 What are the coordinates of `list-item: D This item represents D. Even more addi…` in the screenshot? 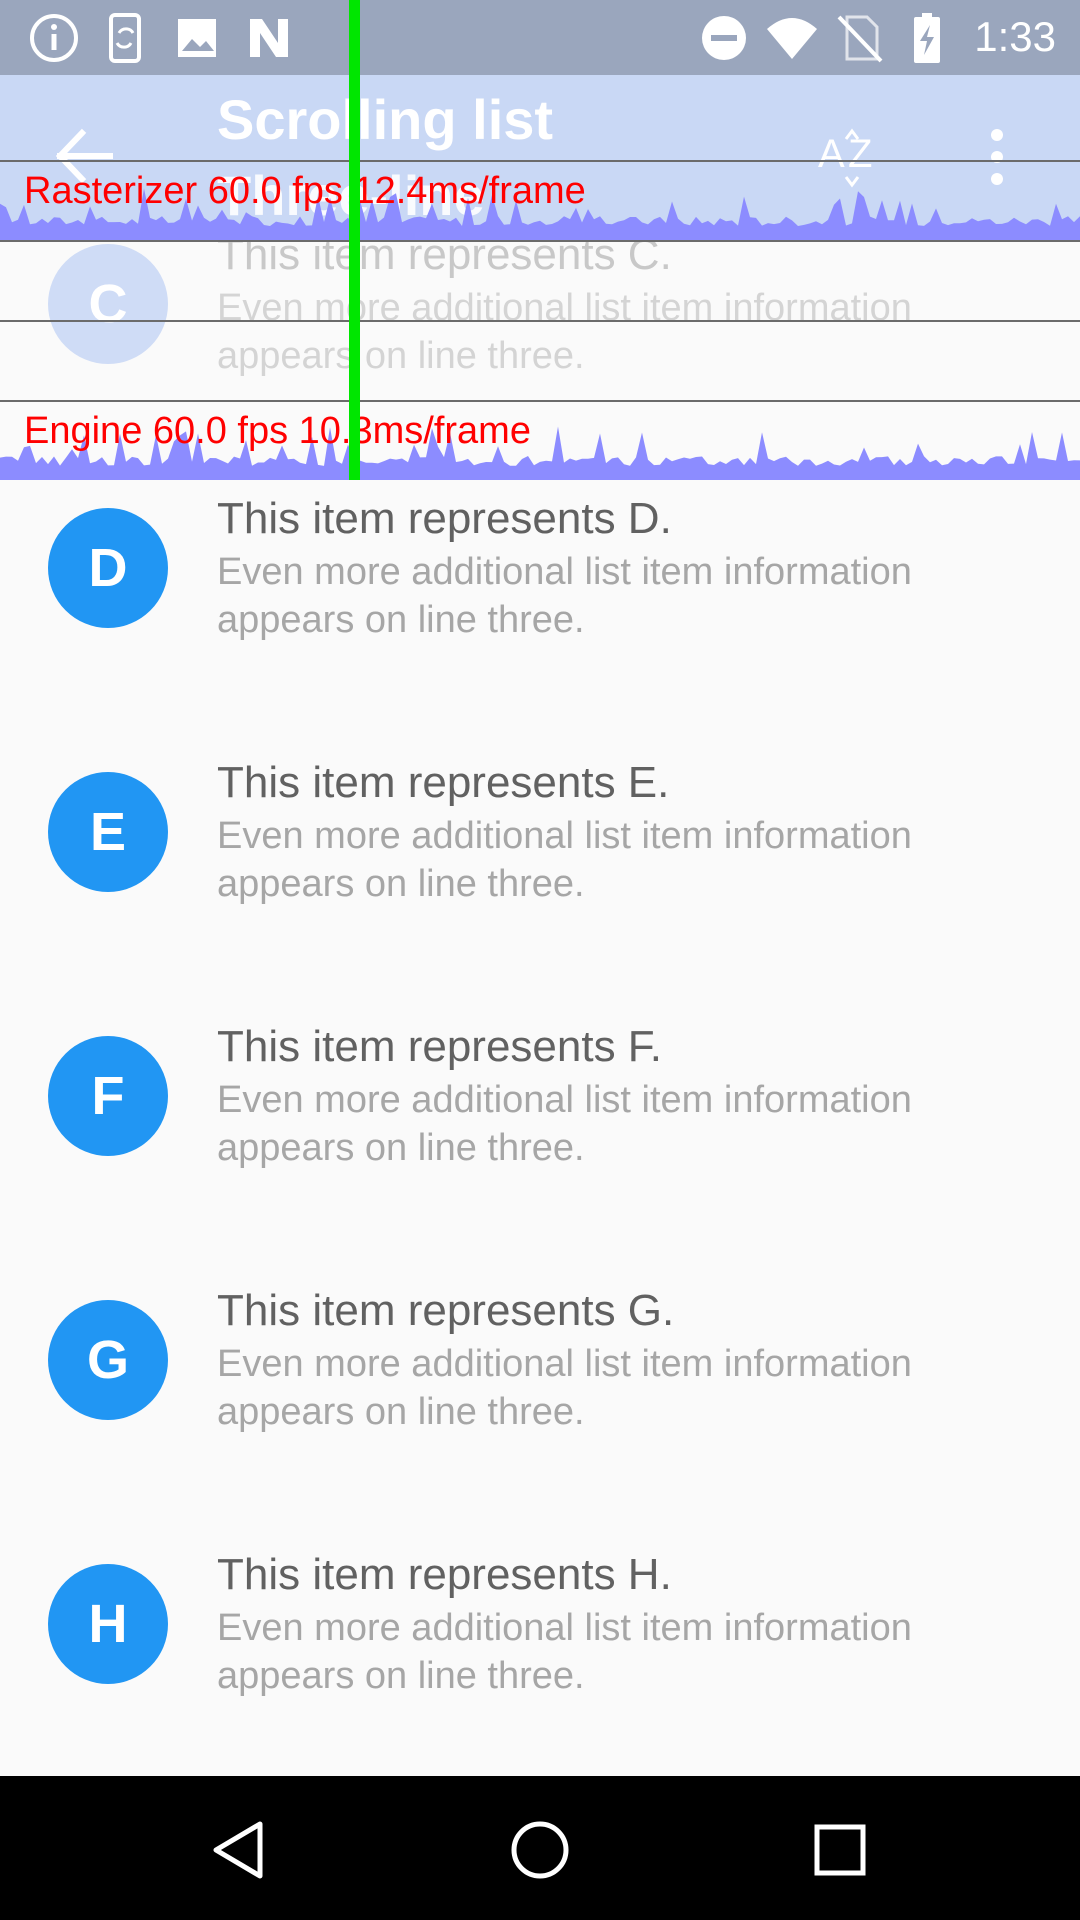 It's located at (540, 626).